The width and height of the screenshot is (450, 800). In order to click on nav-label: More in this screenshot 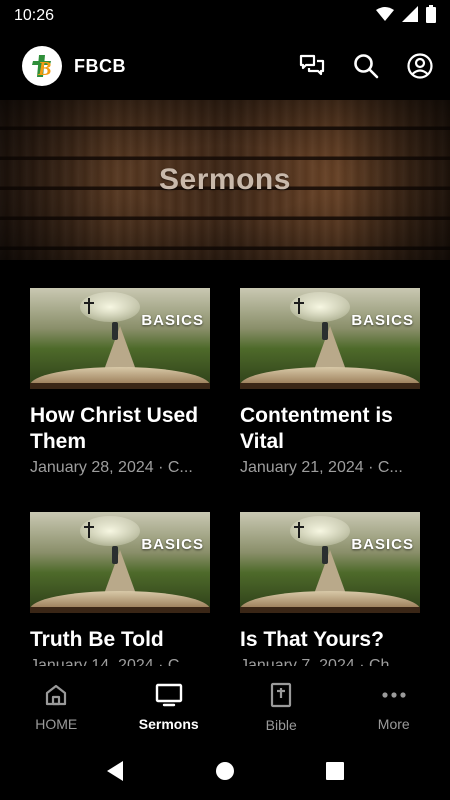, I will do `click(393, 723)`.